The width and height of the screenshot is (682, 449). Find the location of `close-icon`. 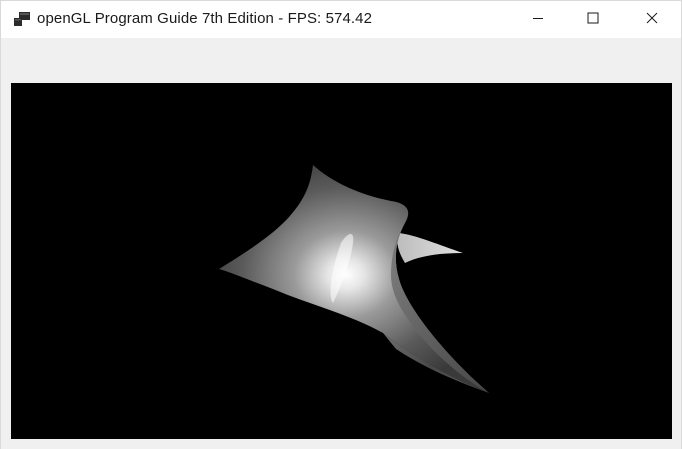

close-icon is located at coordinates (652, 20).